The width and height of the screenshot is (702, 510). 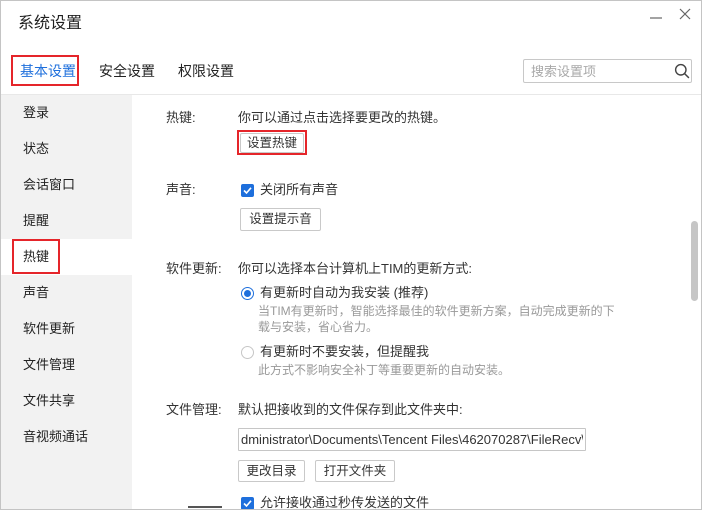 I want to click on sidebar-item-status: 状态, so click(x=66, y=149).